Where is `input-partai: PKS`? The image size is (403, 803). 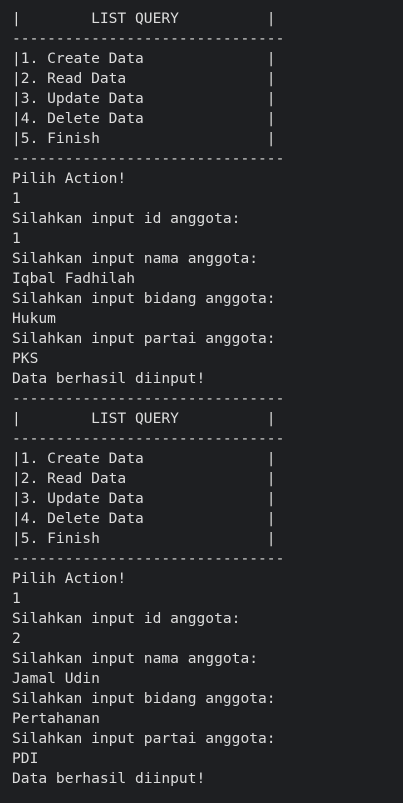
input-partai: PKS is located at coordinates (25, 358).